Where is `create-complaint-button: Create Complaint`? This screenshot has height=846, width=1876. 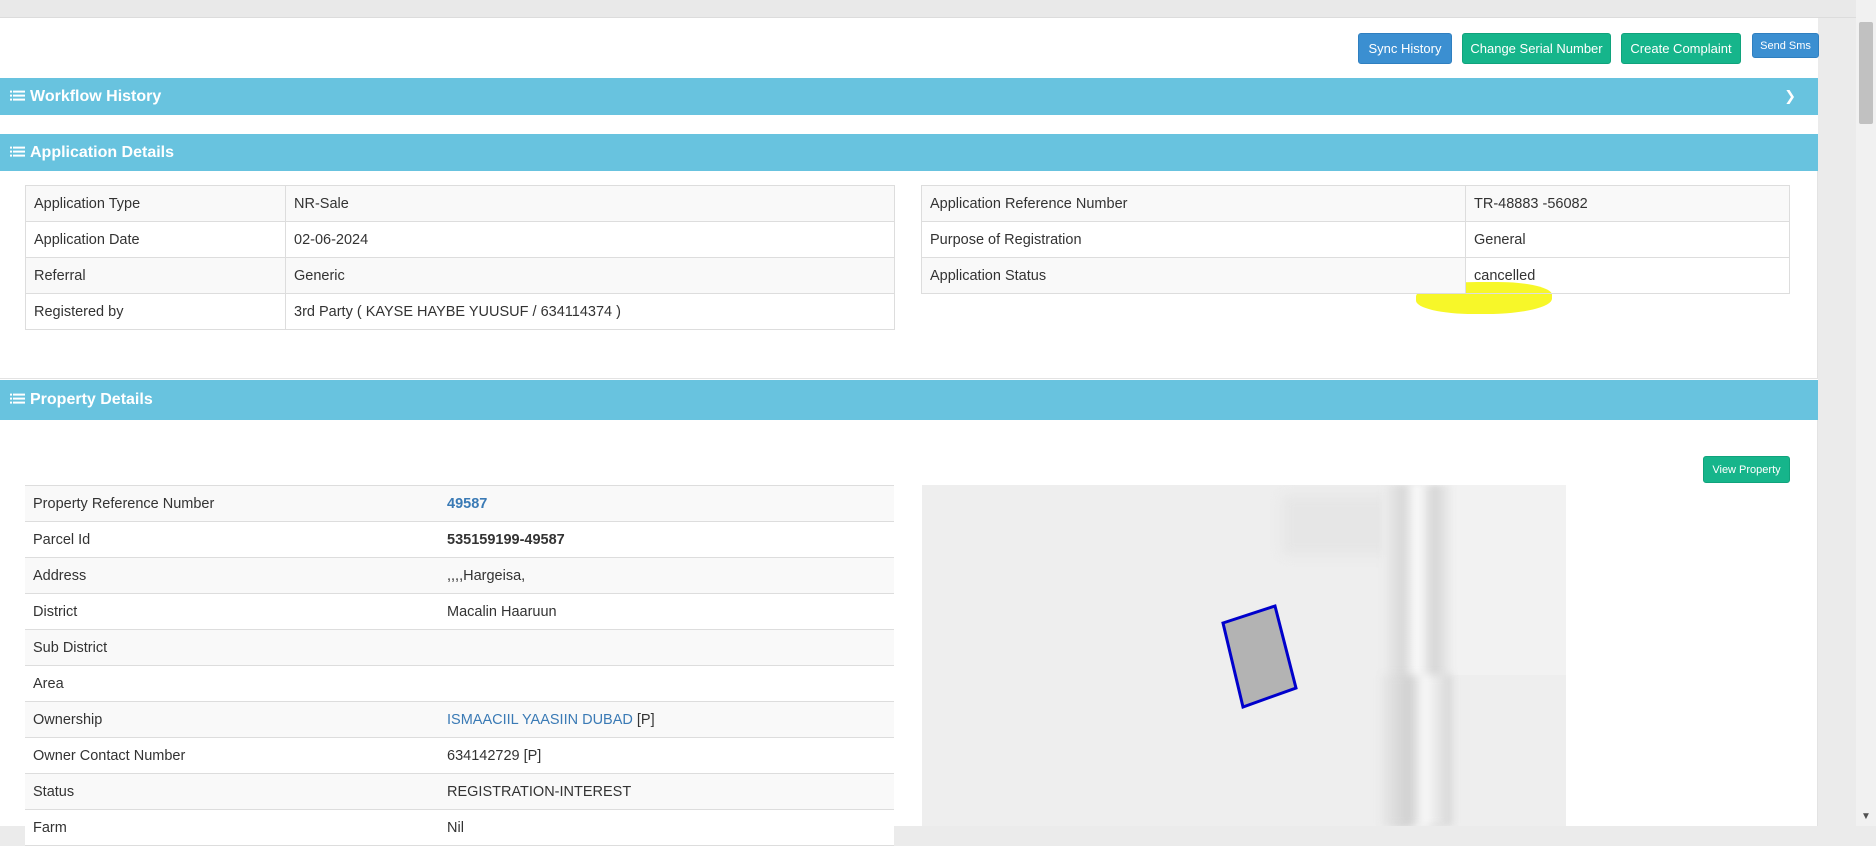
create-complaint-button: Create Complaint is located at coordinates (1681, 48).